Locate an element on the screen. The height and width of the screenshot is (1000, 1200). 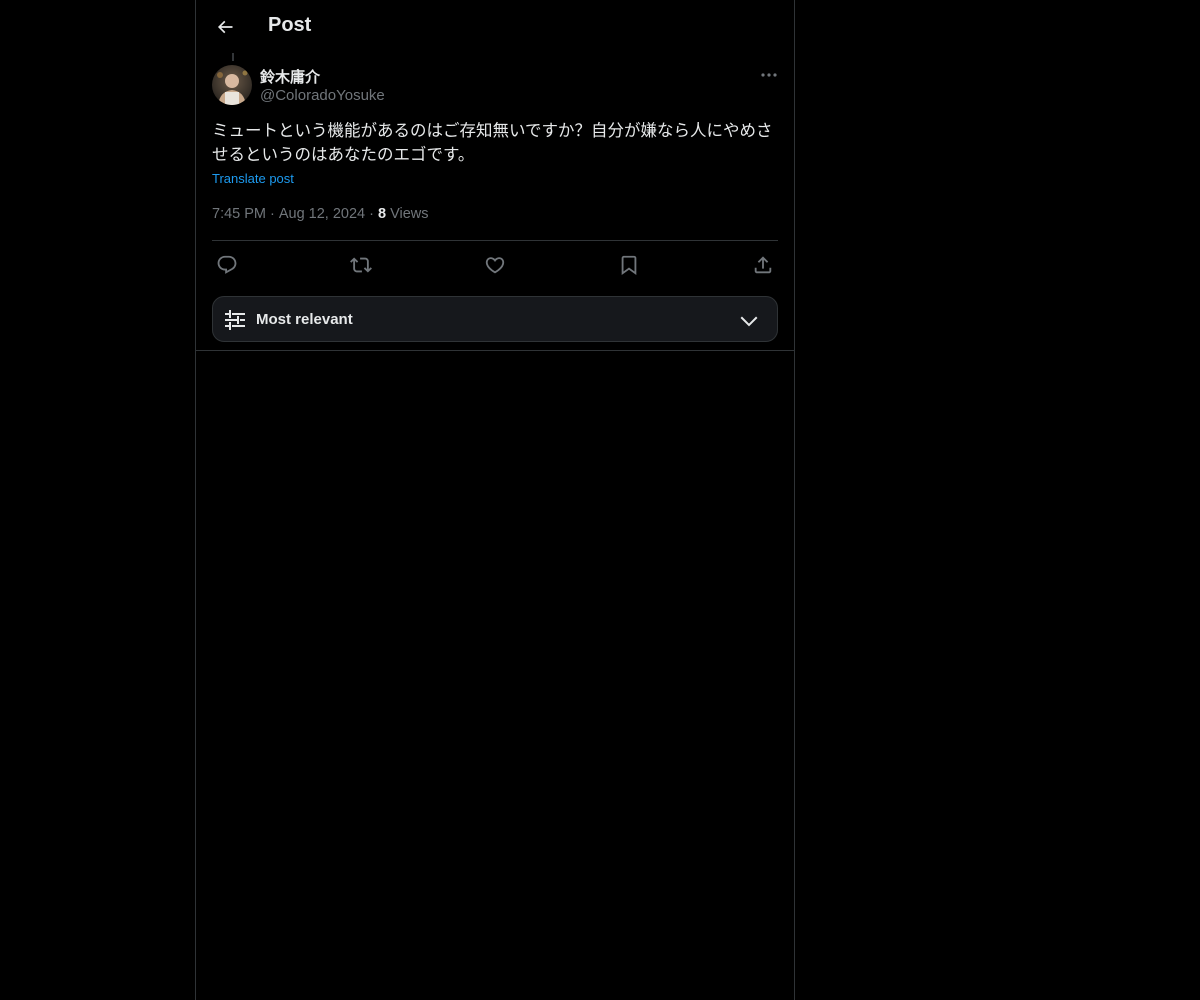
reply-button is located at coordinates (227, 265).